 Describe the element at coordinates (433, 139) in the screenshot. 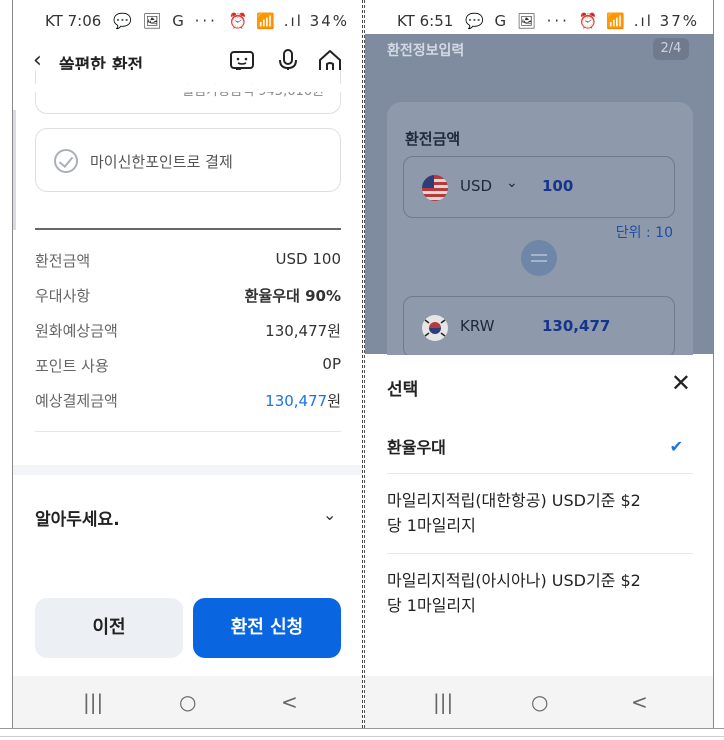

I see `amount-label: 환전금액` at that location.